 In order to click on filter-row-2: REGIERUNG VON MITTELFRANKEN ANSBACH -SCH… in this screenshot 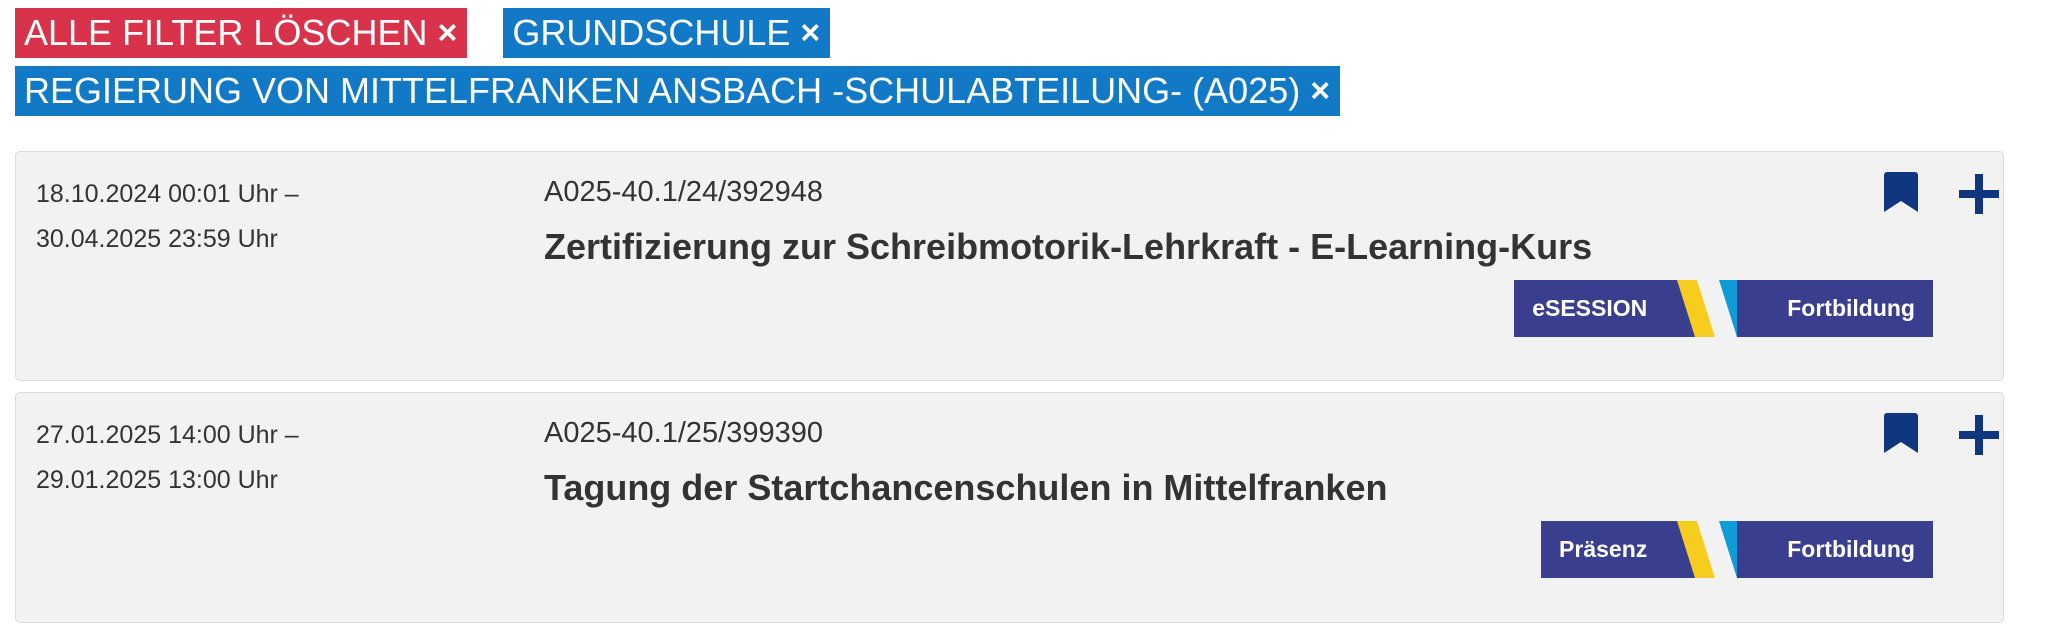, I will do `click(1015, 91)`.